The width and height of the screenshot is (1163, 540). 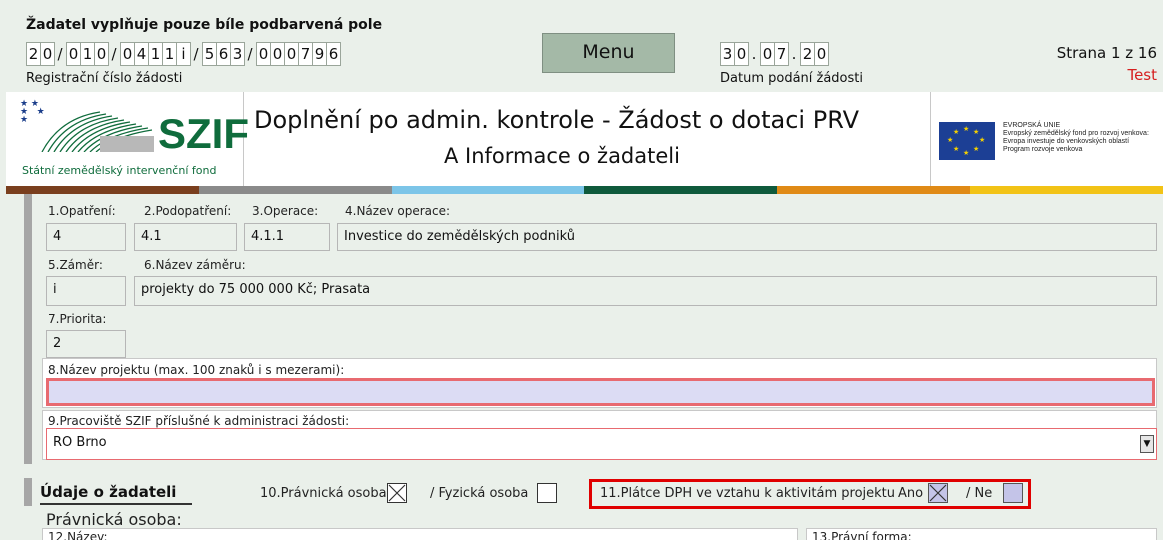 What do you see at coordinates (188, 211) in the screenshot?
I see `podopatreni-label: 2.Podopatření:` at bounding box center [188, 211].